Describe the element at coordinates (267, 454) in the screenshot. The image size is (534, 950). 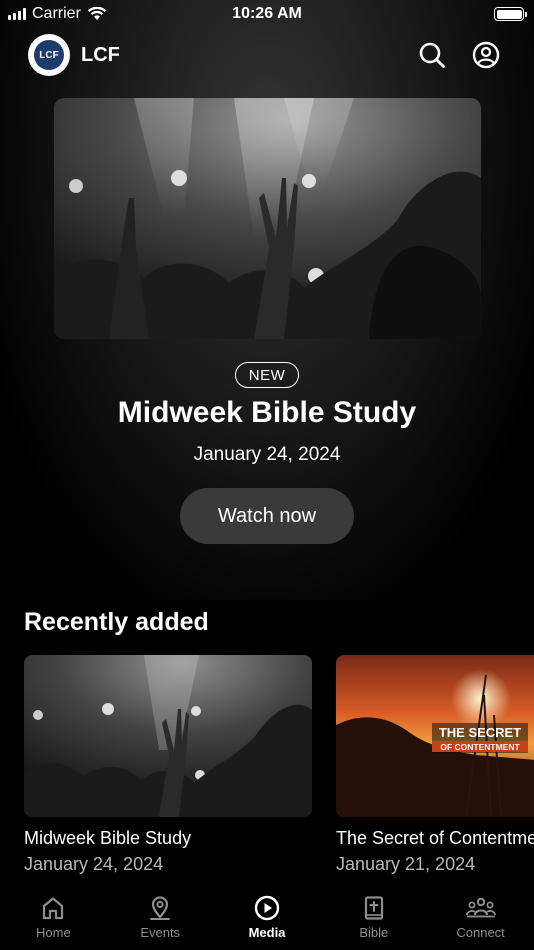
I see `hero-date: January 24, 2024` at that location.